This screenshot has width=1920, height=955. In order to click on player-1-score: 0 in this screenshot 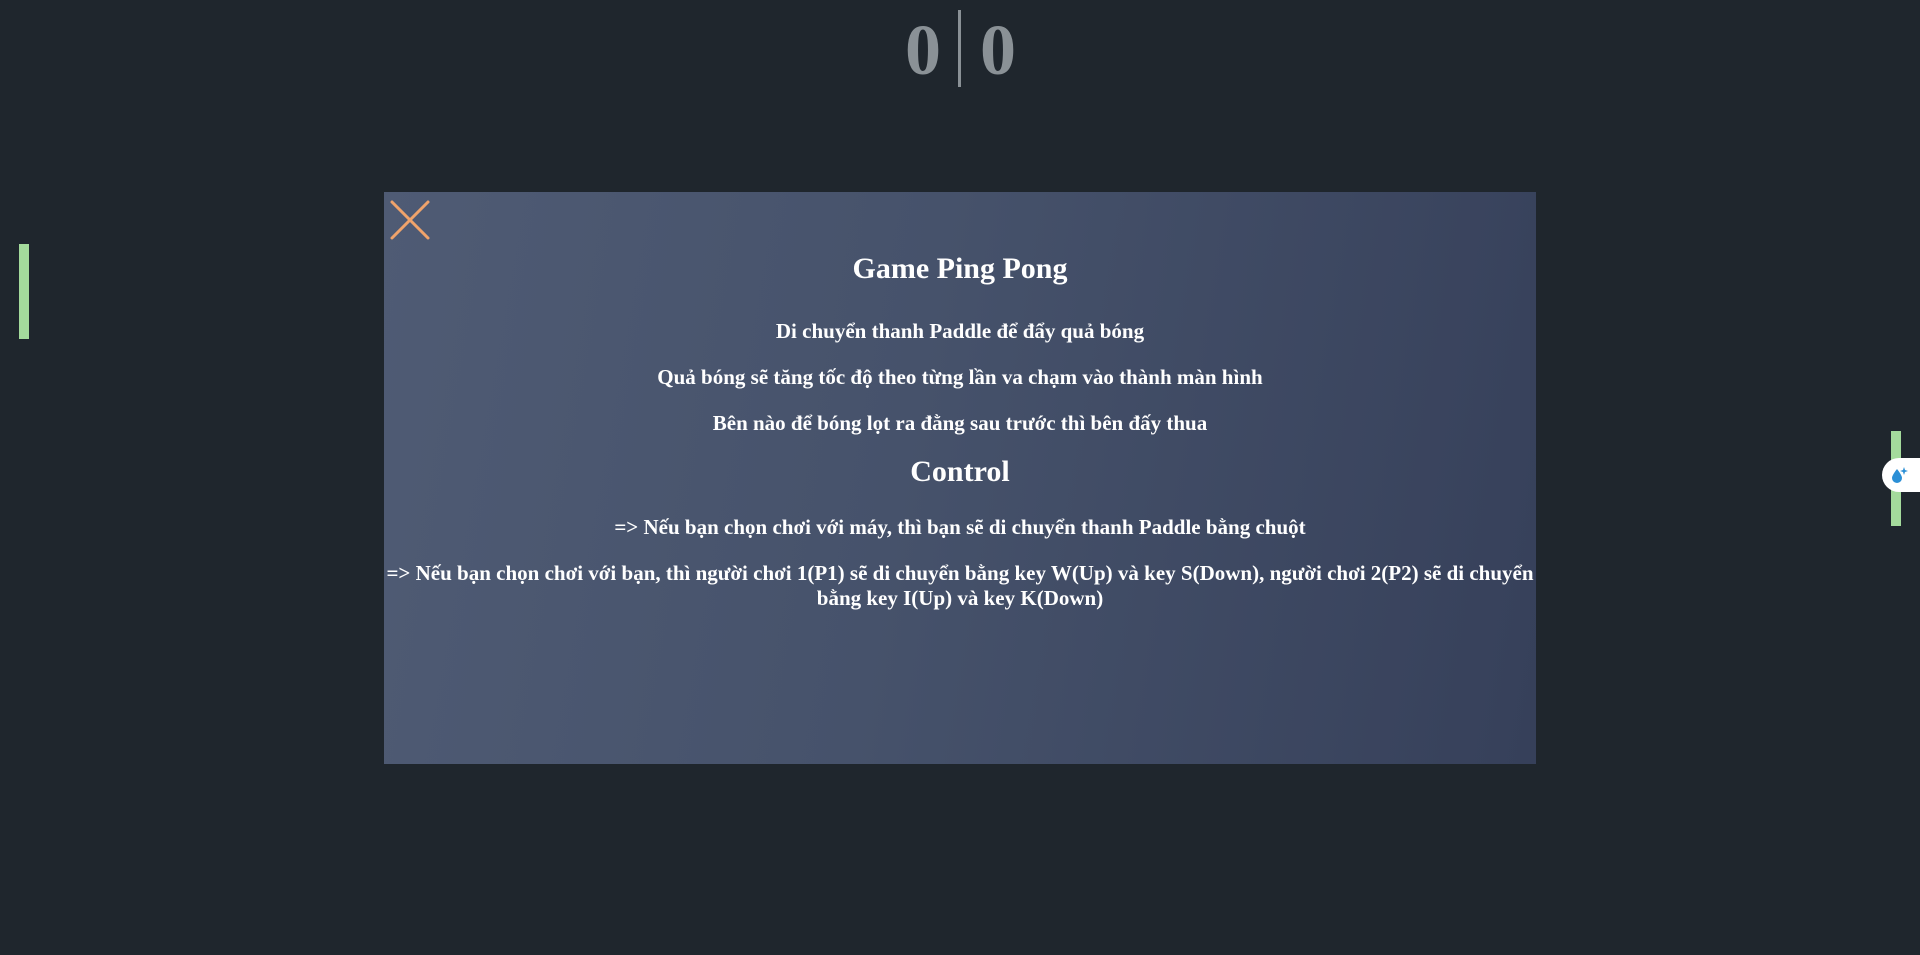, I will do `click(923, 50)`.